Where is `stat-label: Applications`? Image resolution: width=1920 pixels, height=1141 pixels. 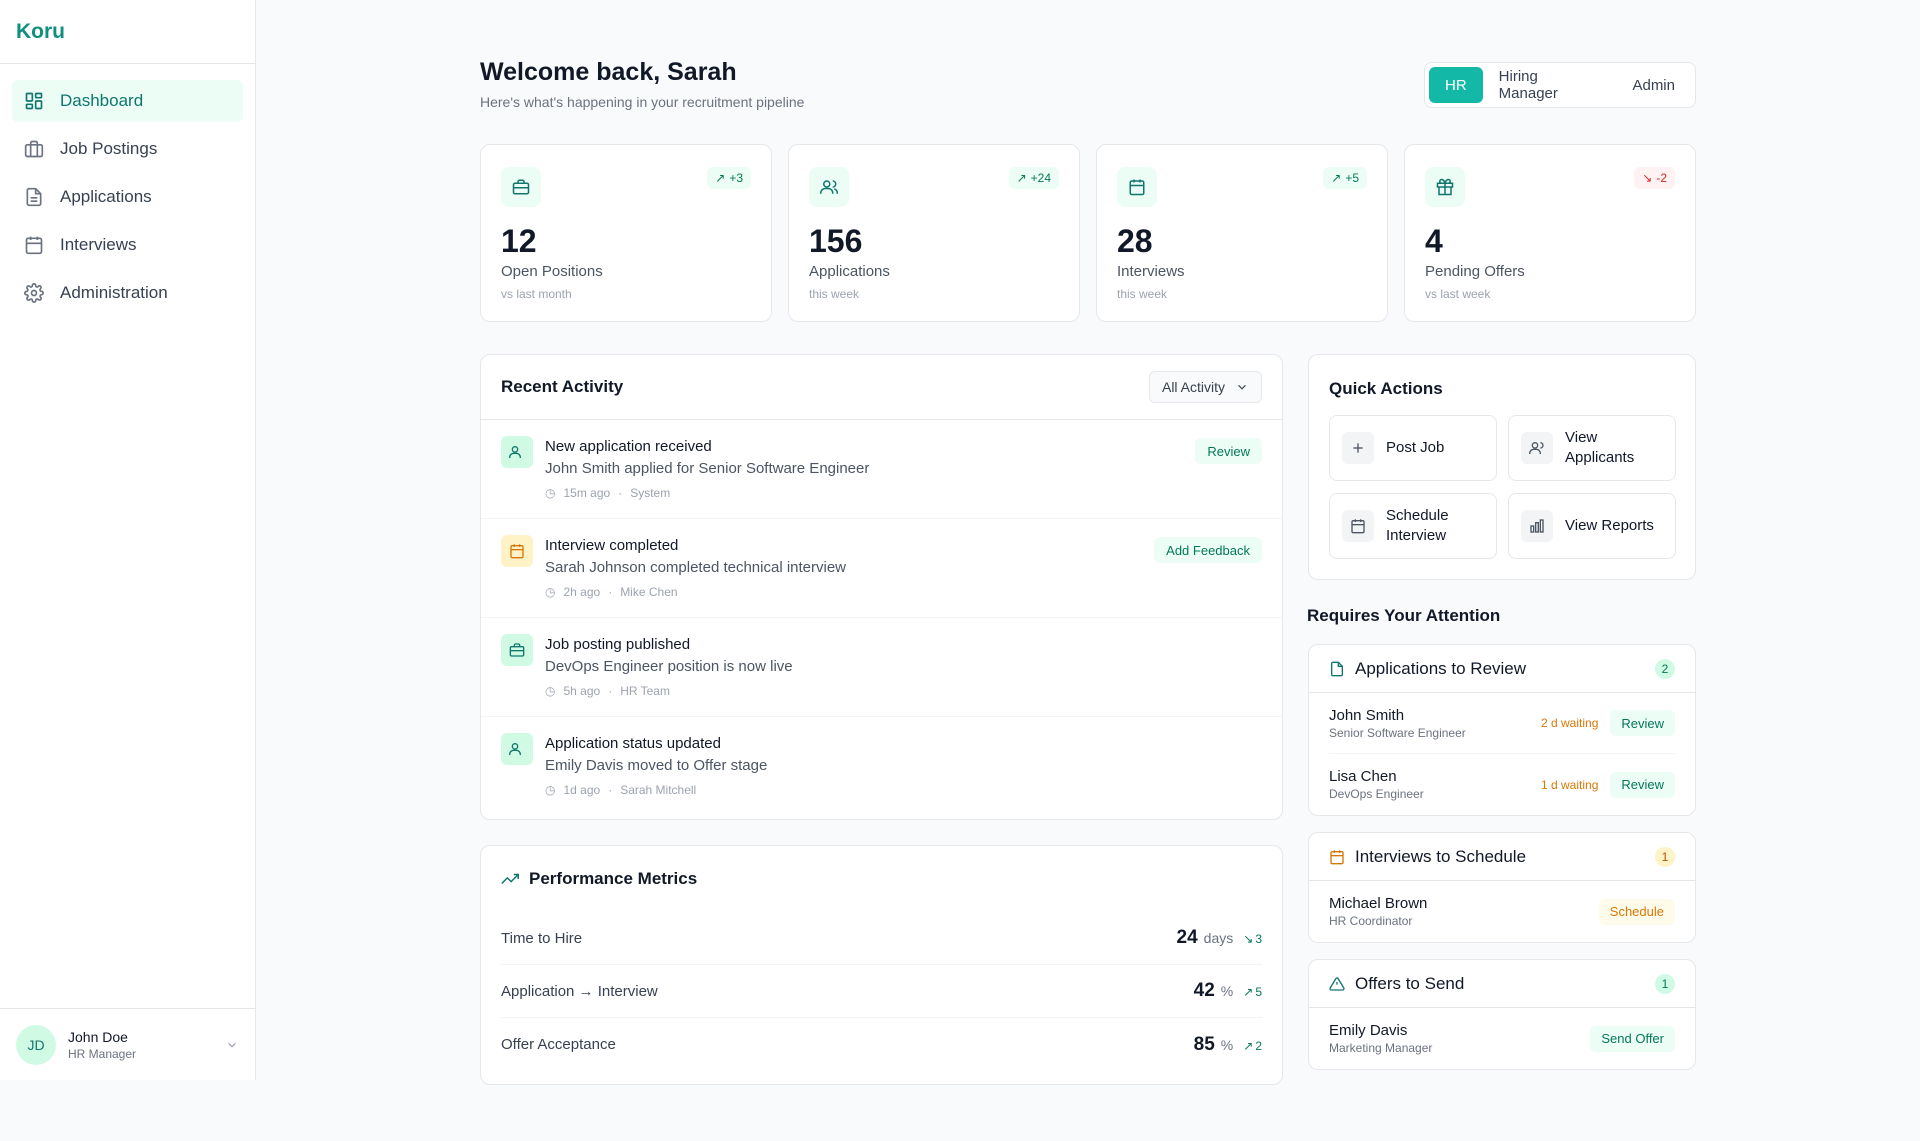
stat-label: Applications is located at coordinates (849, 271).